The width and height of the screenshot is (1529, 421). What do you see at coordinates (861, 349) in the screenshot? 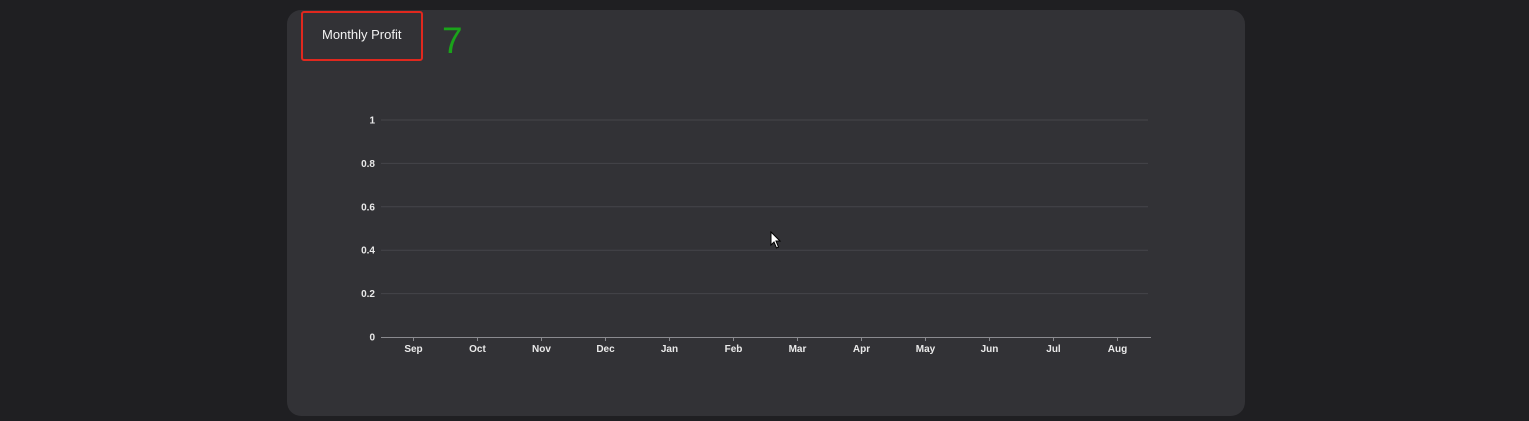
I see `x-tick-label: Apr` at bounding box center [861, 349].